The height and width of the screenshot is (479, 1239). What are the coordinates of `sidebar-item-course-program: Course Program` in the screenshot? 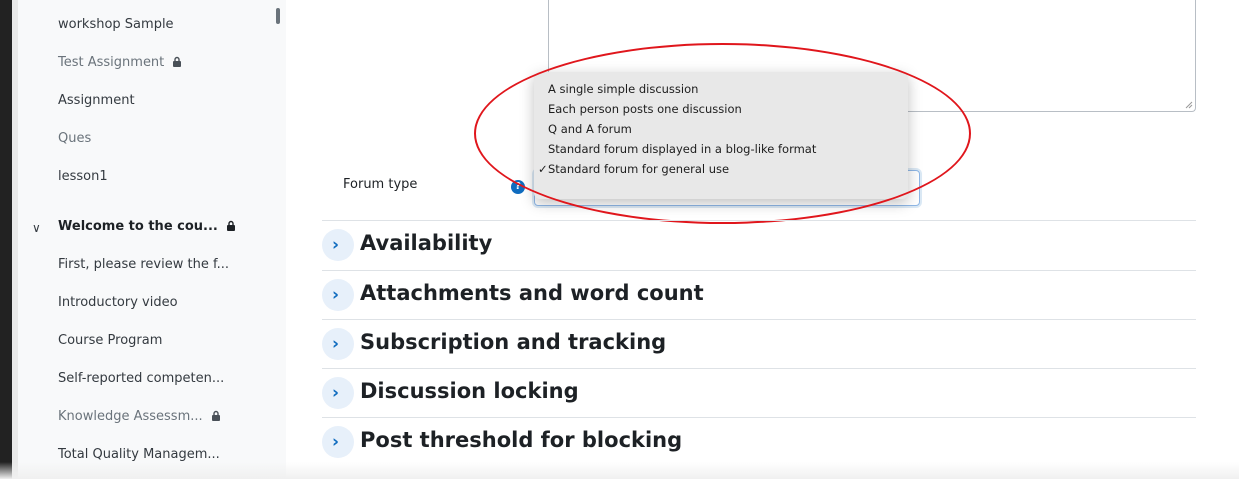 It's located at (110, 340).